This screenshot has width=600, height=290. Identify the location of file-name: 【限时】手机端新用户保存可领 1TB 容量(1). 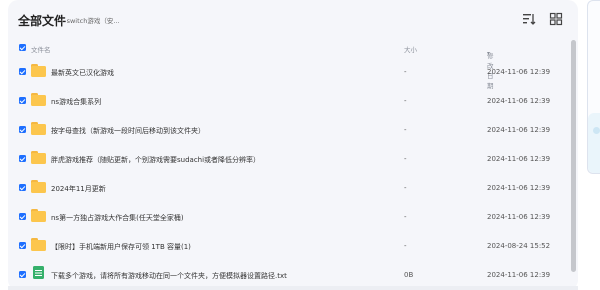
(121, 247).